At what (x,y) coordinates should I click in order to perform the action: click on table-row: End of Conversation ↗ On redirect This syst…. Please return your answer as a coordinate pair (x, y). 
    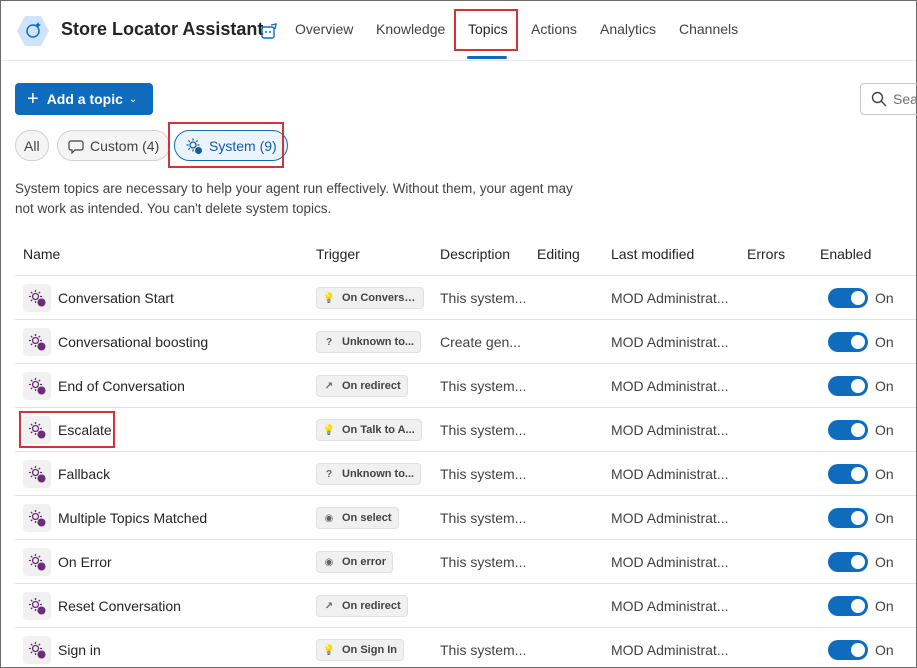
    Looking at the image, I should click on (465, 386).